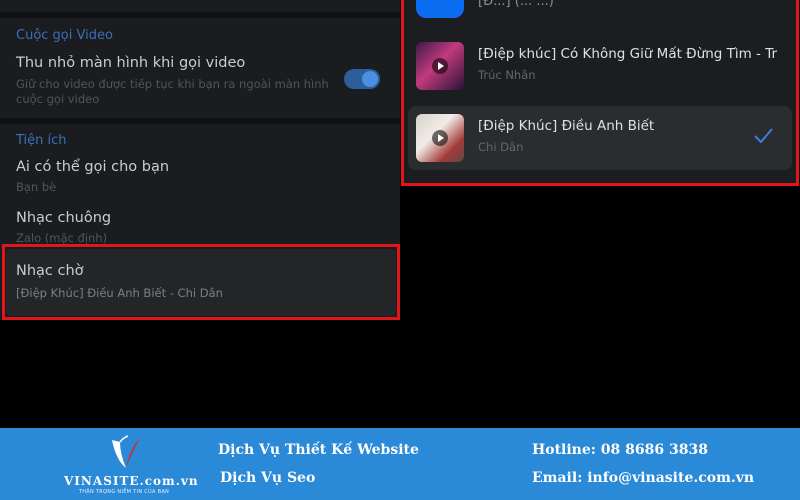  What do you see at coordinates (41, 140) in the screenshot?
I see `utilities-section-title: Tiện ích` at bounding box center [41, 140].